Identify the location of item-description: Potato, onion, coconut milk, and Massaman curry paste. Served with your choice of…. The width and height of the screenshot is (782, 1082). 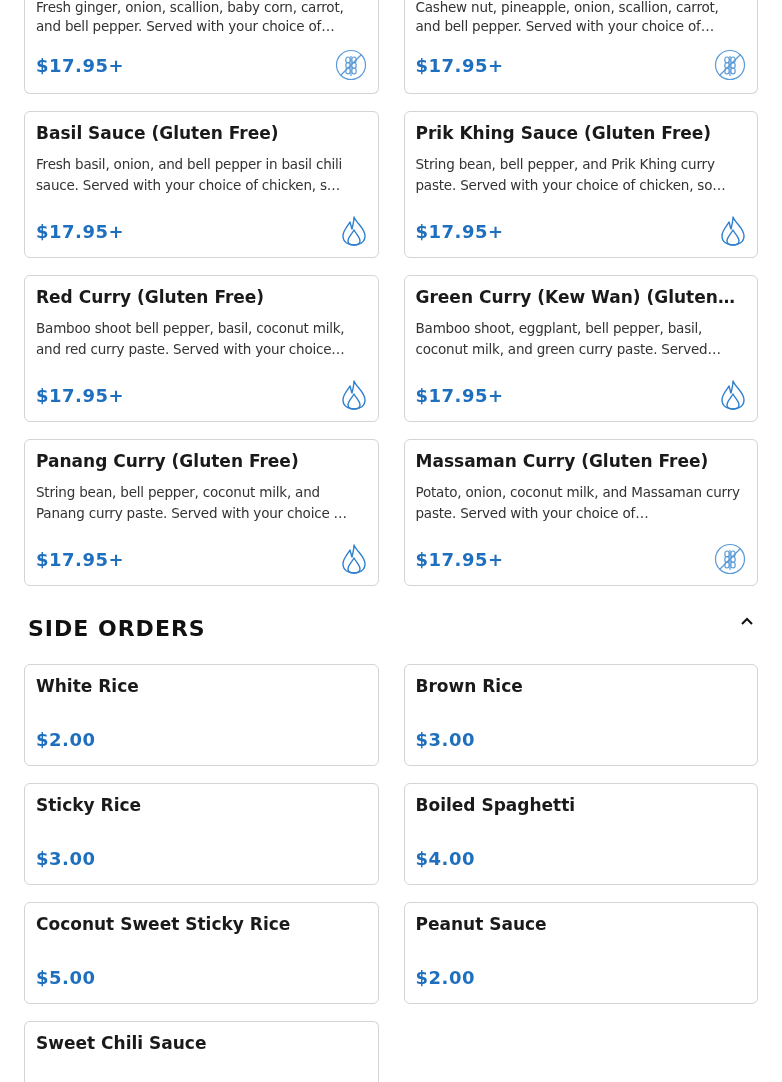
(578, 503).